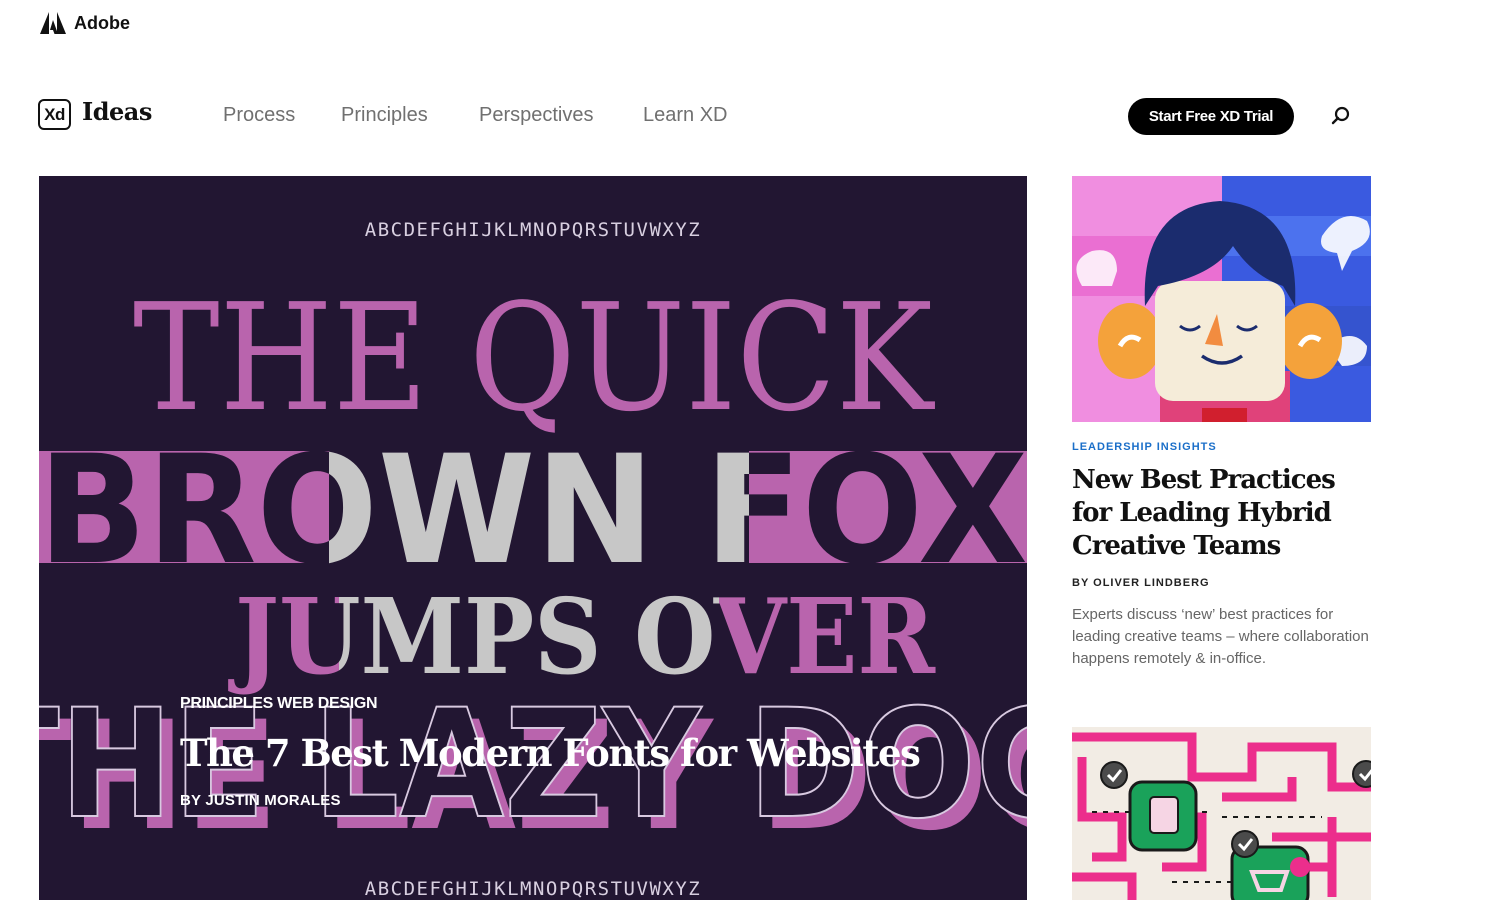 Image resolution: width=1499 pixels, height=900 pixels. Describe the element at coordinates (53, 23) in the screenshot. I see `adobe-logo-icon` at that location.